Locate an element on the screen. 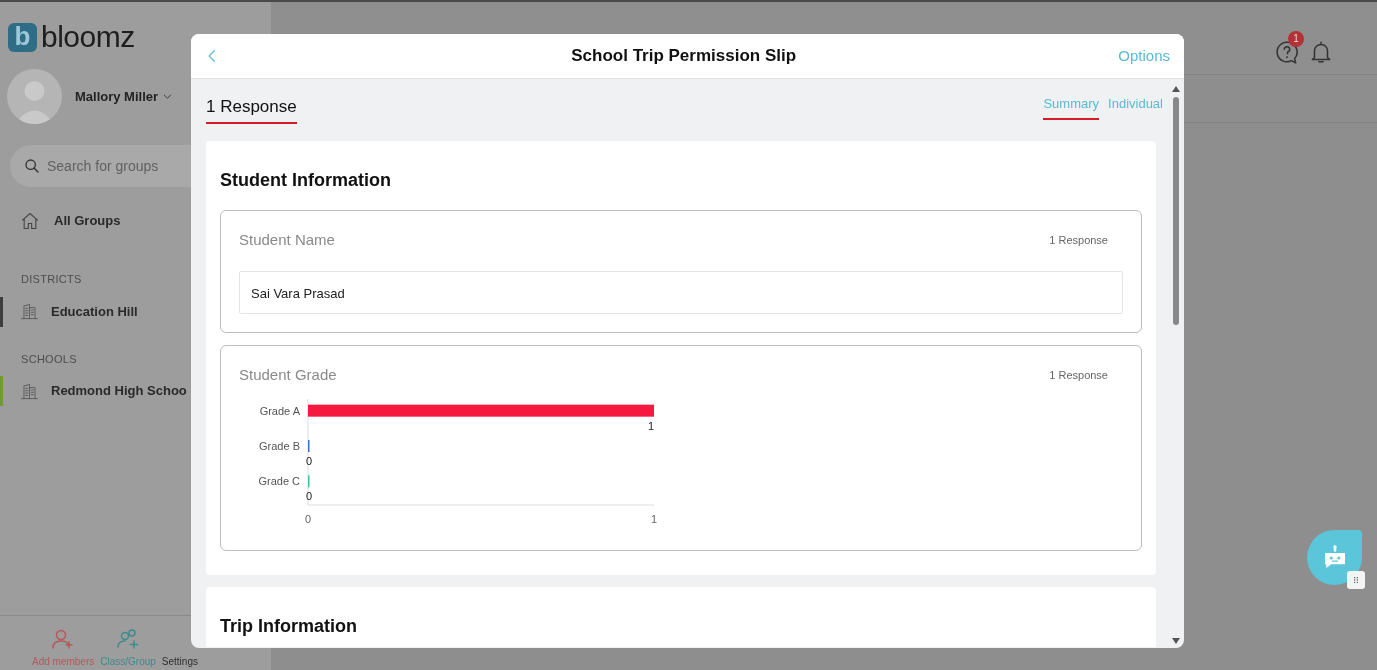 The height and width of the screenshot is (670, 1377). question-label: Student Name is located at coordinates (287, 239).